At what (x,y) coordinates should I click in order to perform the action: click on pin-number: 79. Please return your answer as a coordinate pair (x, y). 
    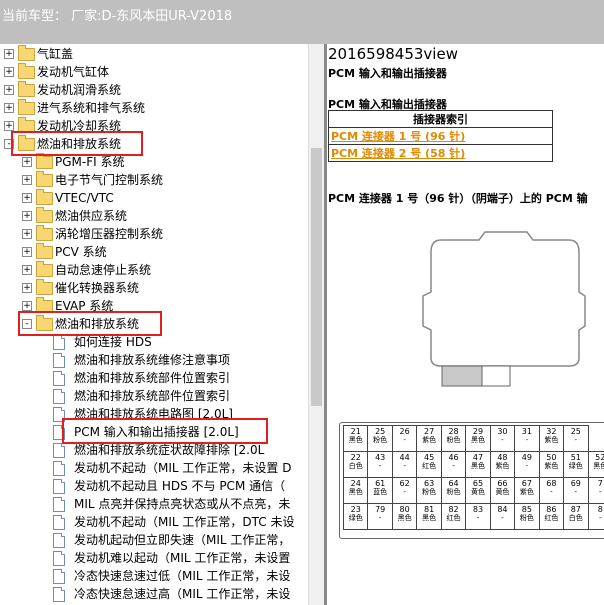
    Looking at the image, I should click on (380, 509).